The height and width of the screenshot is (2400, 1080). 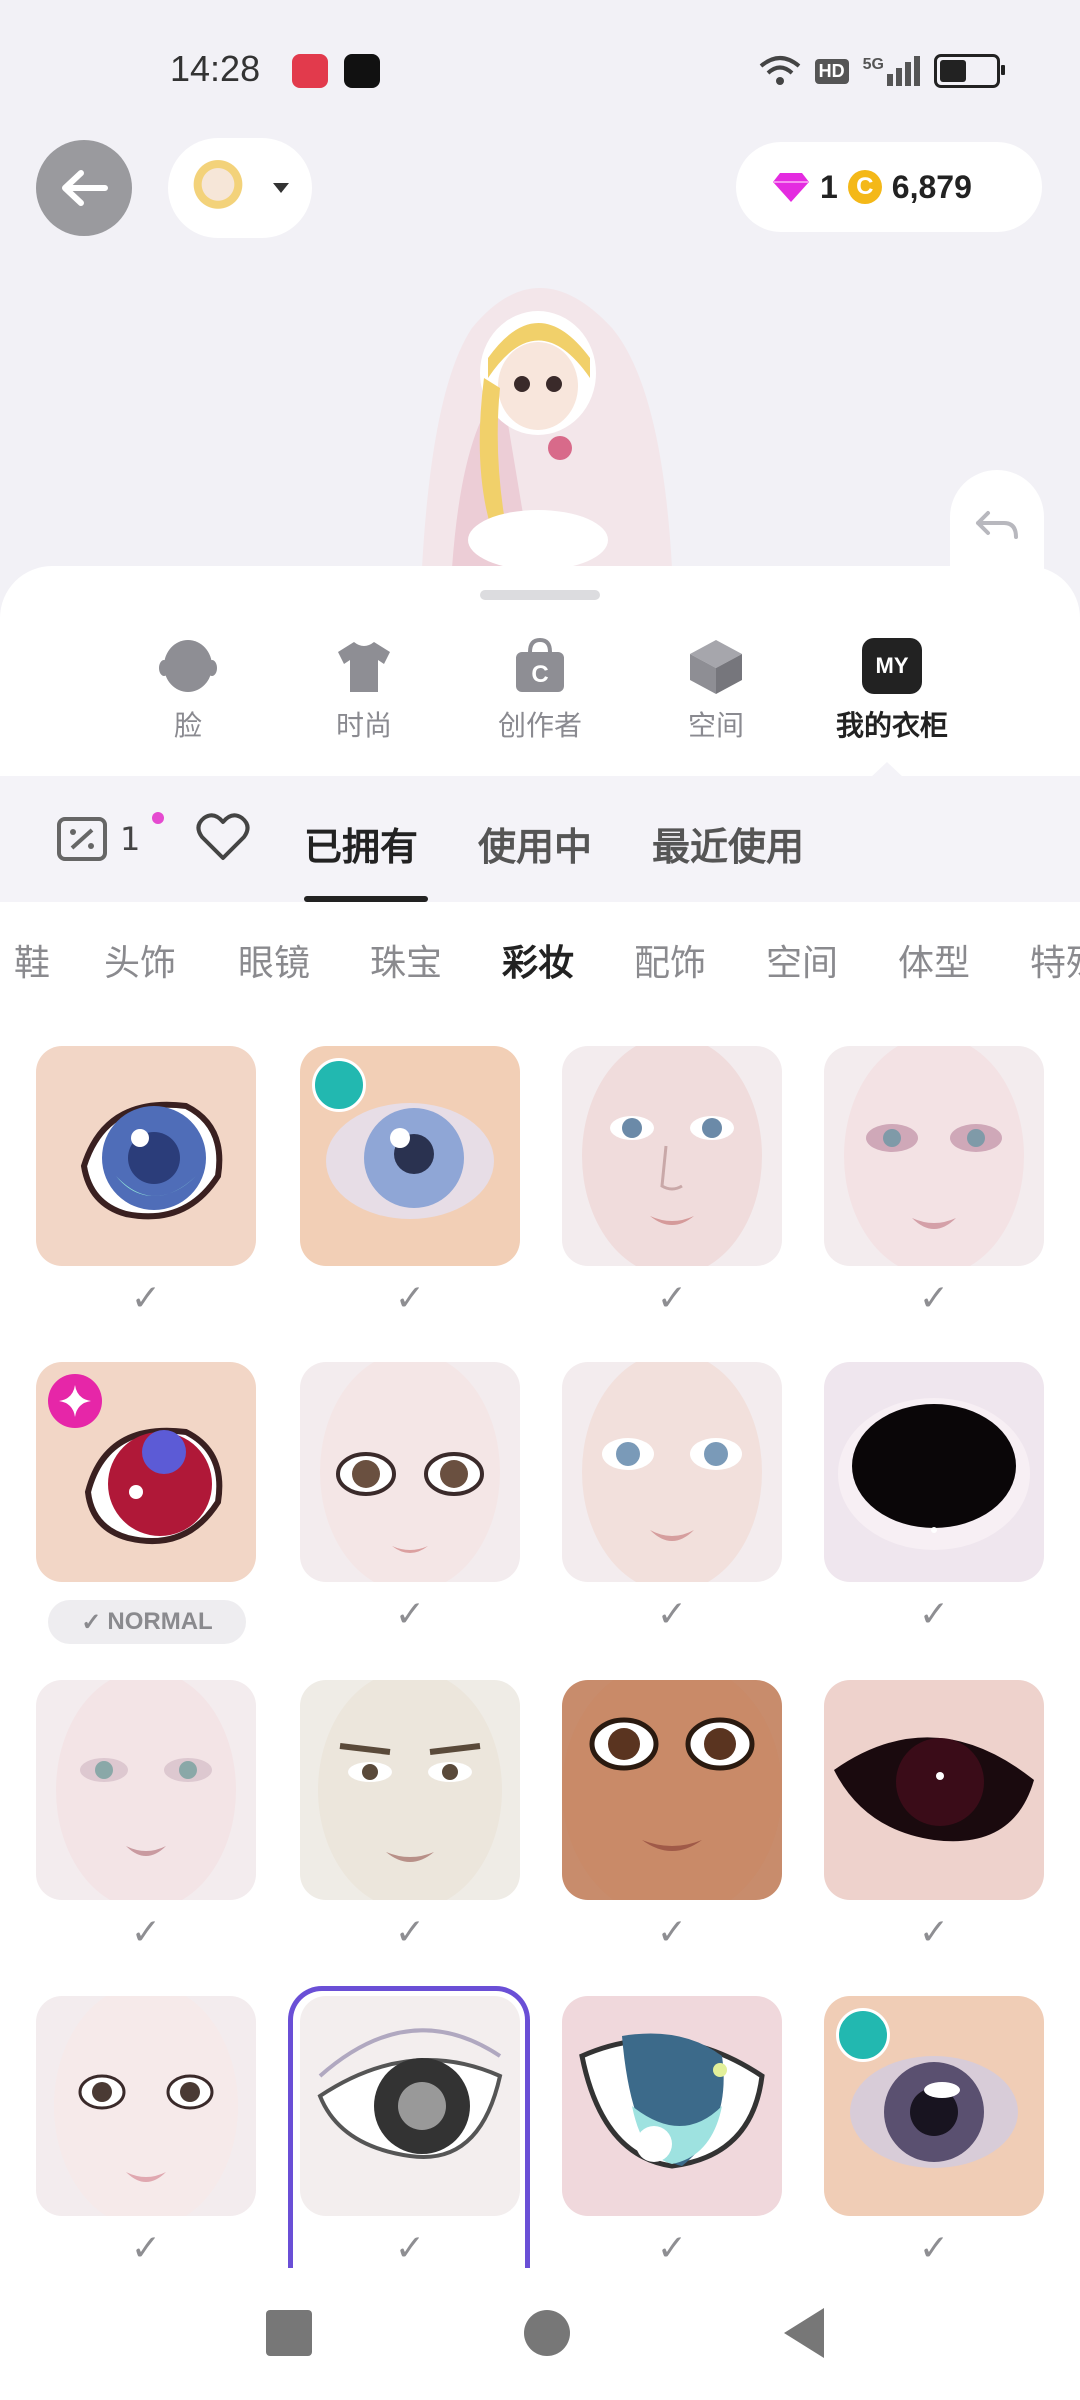 What do you see at coordinates (130, 839) in the screenshot?
I see `coupon-count: 1` at bounding box center [130, 839].